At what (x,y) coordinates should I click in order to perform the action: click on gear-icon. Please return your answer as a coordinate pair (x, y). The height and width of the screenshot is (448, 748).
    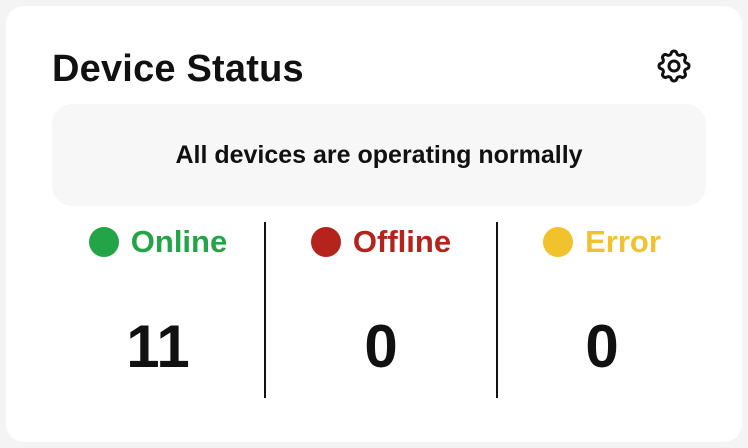
    Looking at the image, I should click on (674, 68).